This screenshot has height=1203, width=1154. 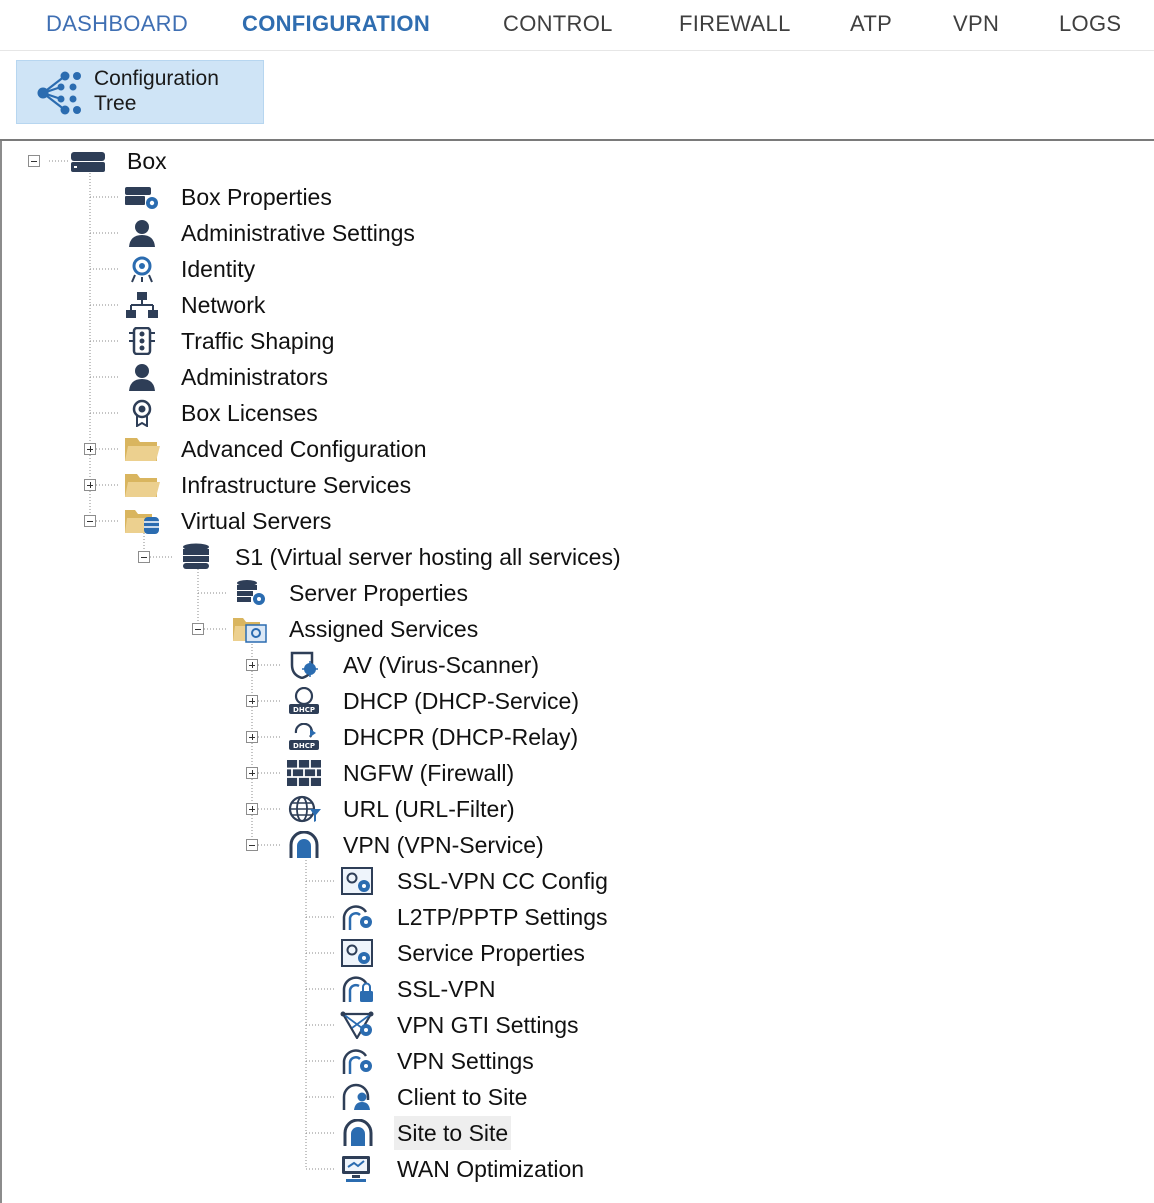 What do you see at coordinates (443, 845) in the screenshot?
I see `tree-label-vpn: VPN (VPN-Service)` at bounding box center [443, 845].